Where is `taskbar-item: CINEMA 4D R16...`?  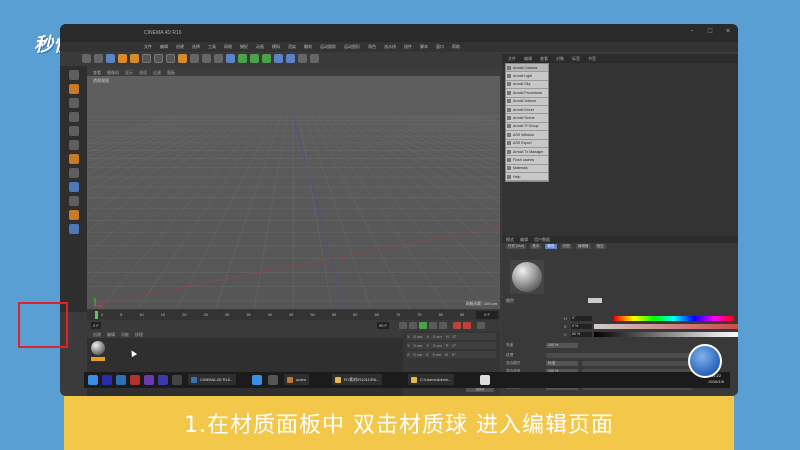
taskbar-item: CINEMA 4D R16... is located at coordinates (212, 379).